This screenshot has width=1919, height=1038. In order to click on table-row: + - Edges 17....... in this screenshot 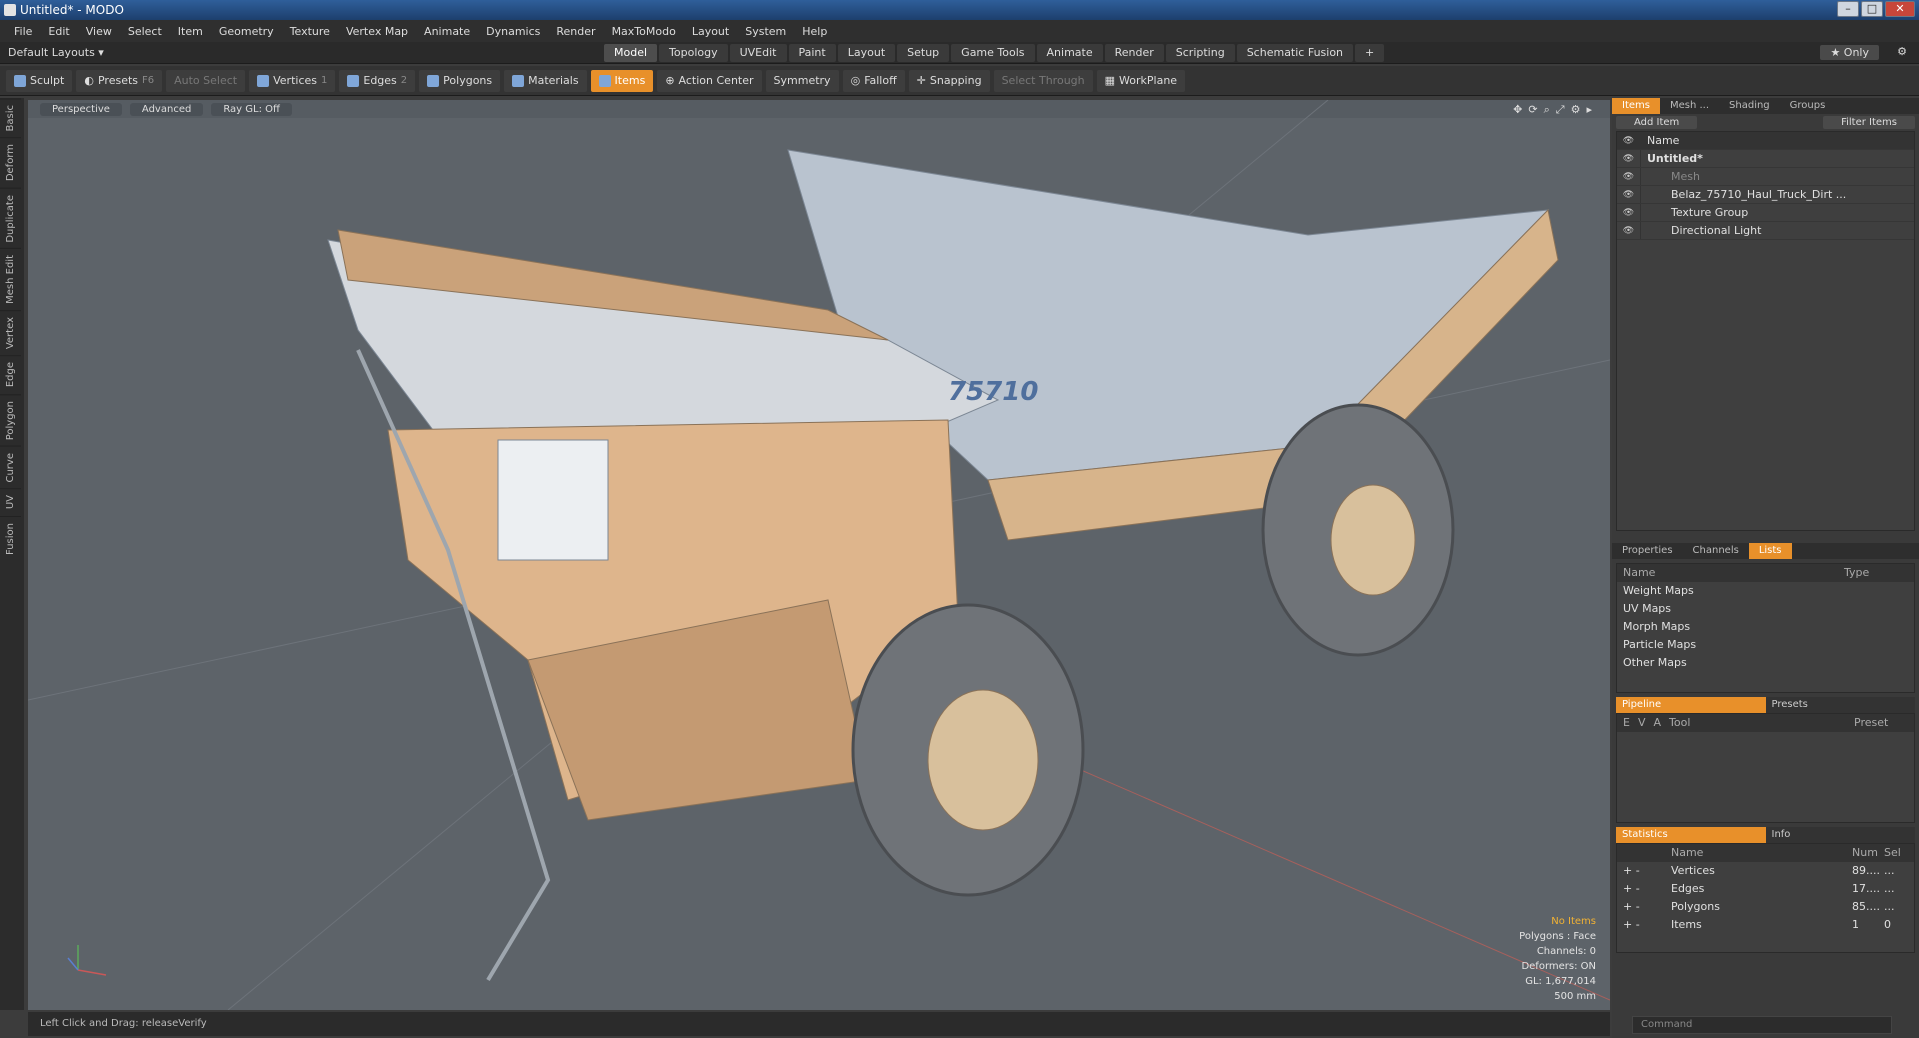, I will do `click(1765, 889)`.